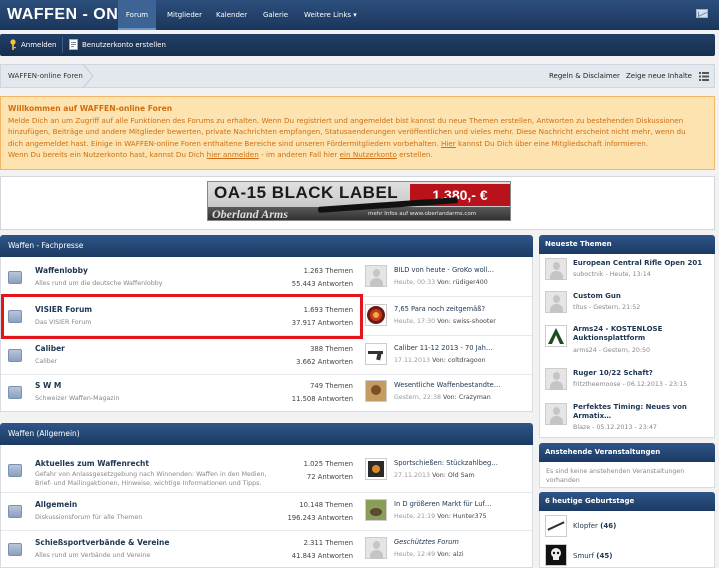 Image resolution: width=719 pixels, height=568 pixels. I want to click on rules-link: Regeln & Disclaimer, so click(584, 76).